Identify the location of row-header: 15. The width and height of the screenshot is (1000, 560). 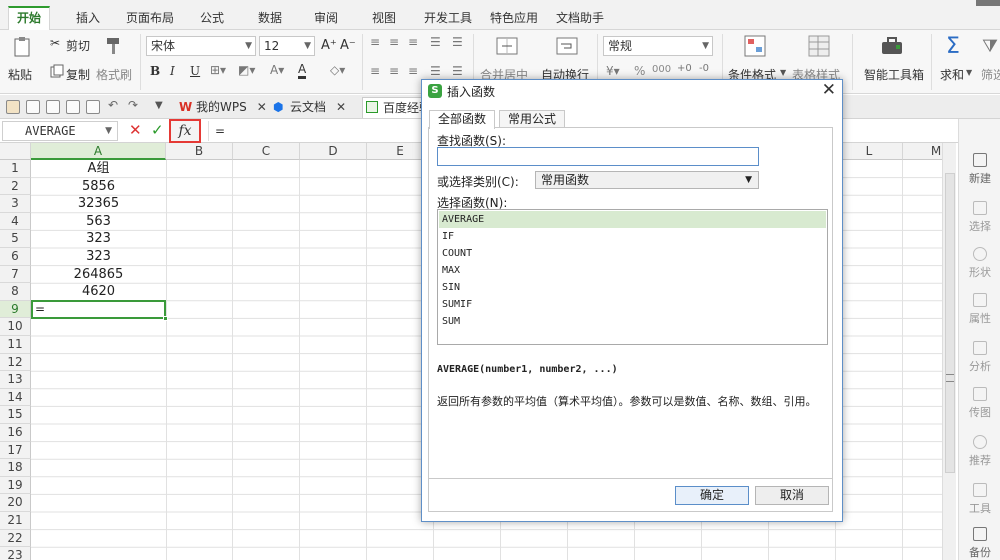
(15, 415).